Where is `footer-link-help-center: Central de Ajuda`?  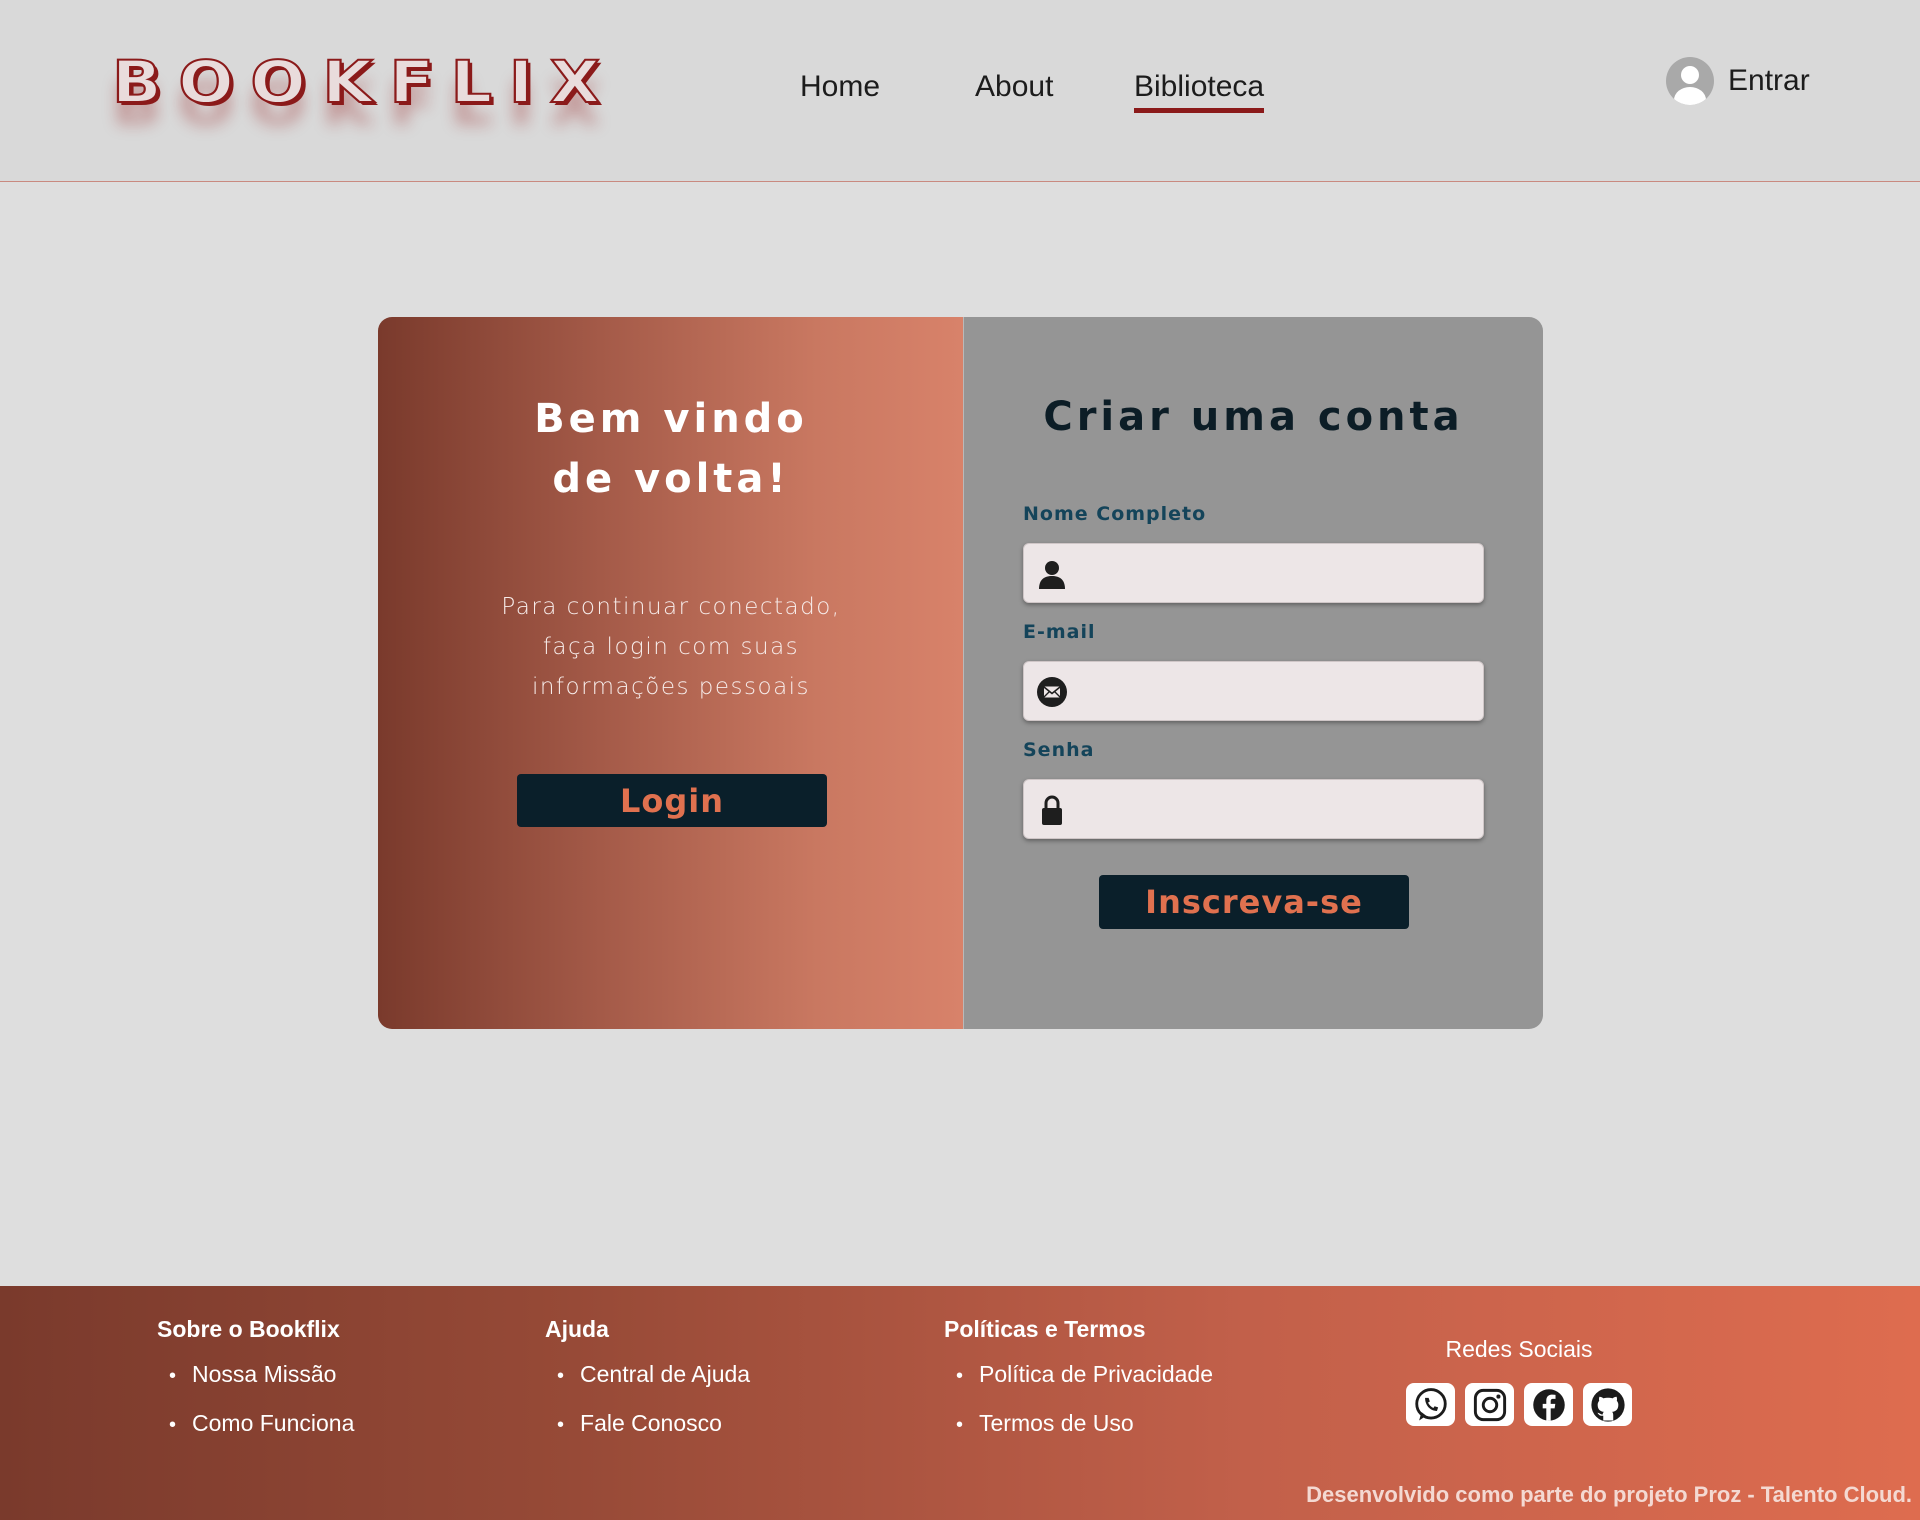
footer-link-help-center: Central de Ajuda is located at coordinates (653, 1374).